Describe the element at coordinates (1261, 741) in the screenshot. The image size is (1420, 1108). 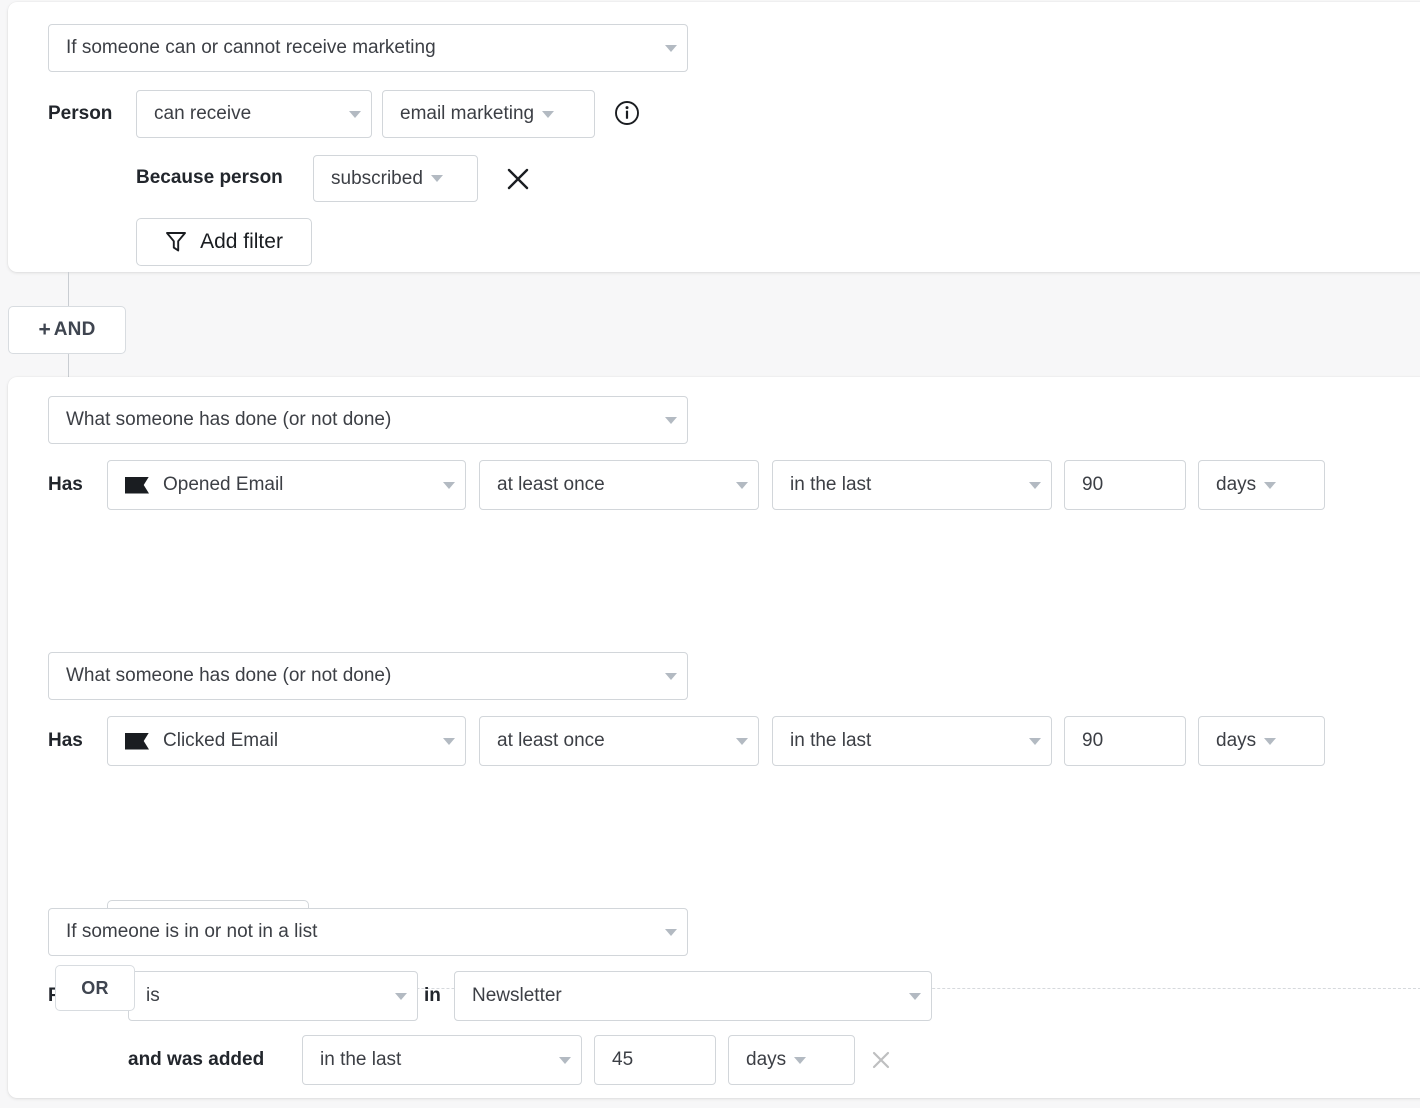
I see `unit-select-clicked: days` at that location.